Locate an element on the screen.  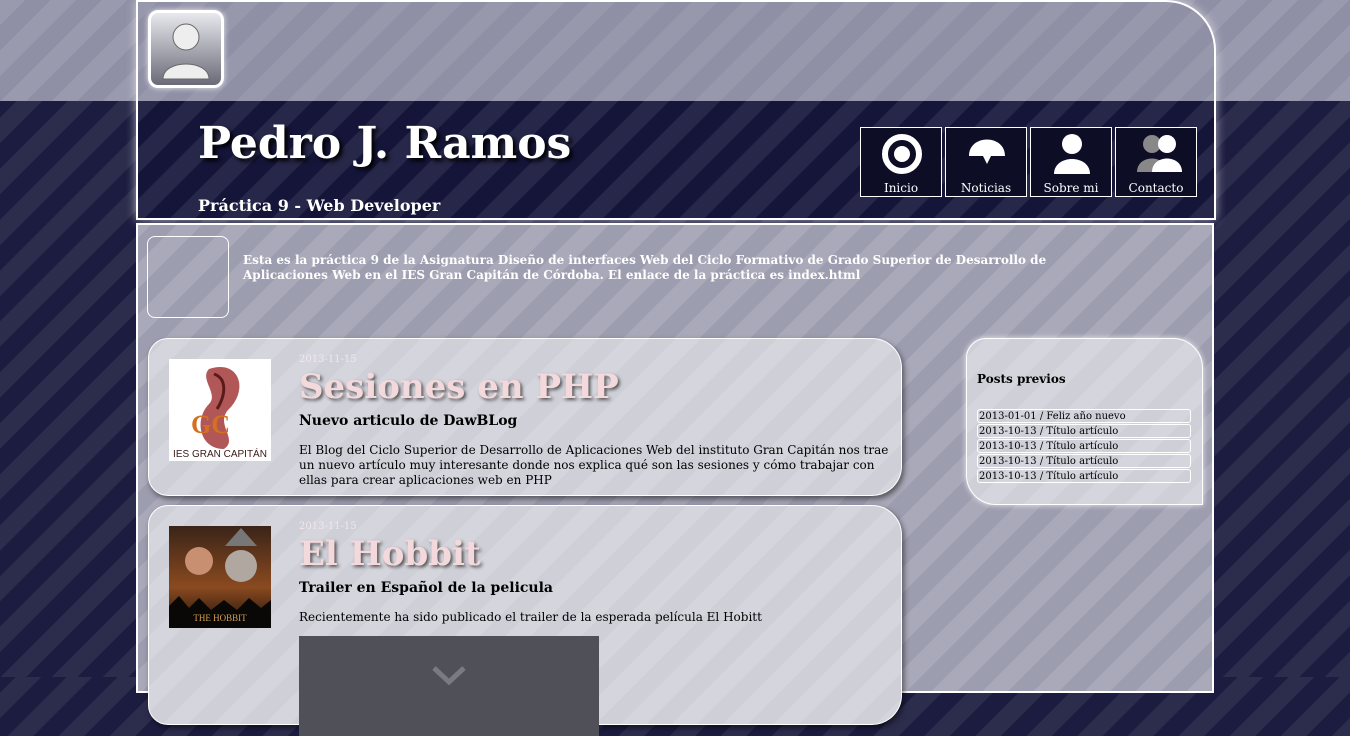
site-title: Pedro J. Ramos is located at coordinates (385, 143).